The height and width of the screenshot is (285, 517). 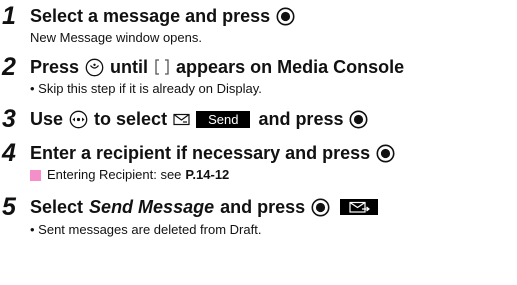 I want to click on step-title-text: Use, so click(x=47, y=119).